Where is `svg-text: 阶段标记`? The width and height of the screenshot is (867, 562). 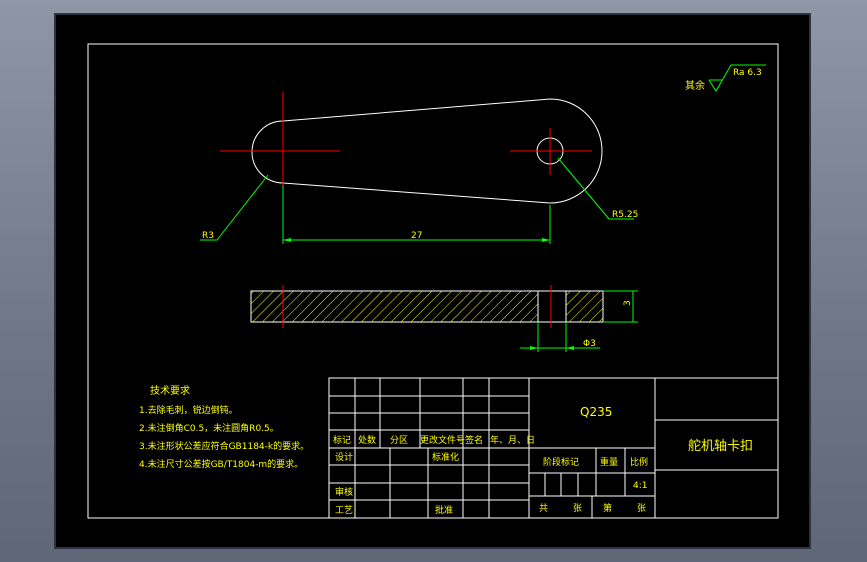
svg-text: 阶段标记 is located at coordinates (561, 462).